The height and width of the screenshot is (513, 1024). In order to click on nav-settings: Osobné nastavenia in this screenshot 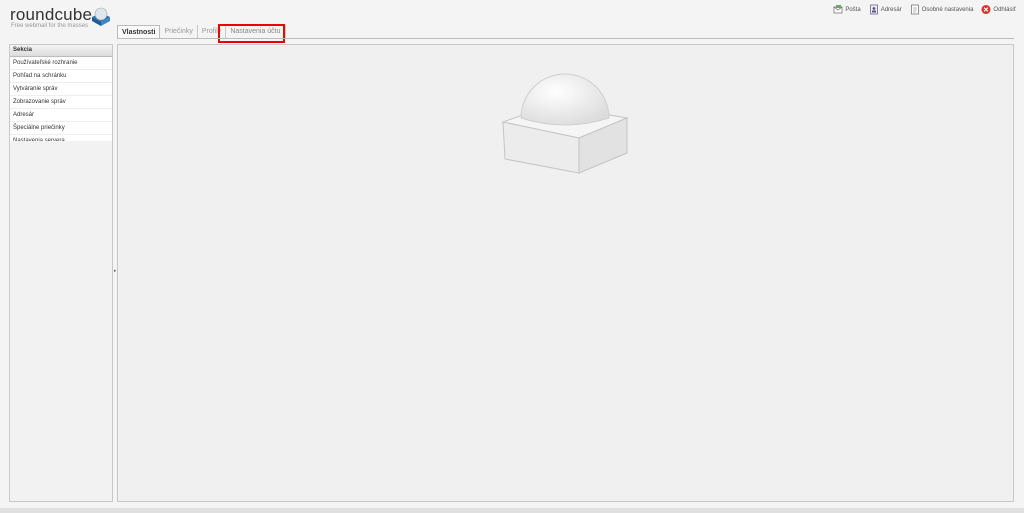, I will do `click(942, 9)`.